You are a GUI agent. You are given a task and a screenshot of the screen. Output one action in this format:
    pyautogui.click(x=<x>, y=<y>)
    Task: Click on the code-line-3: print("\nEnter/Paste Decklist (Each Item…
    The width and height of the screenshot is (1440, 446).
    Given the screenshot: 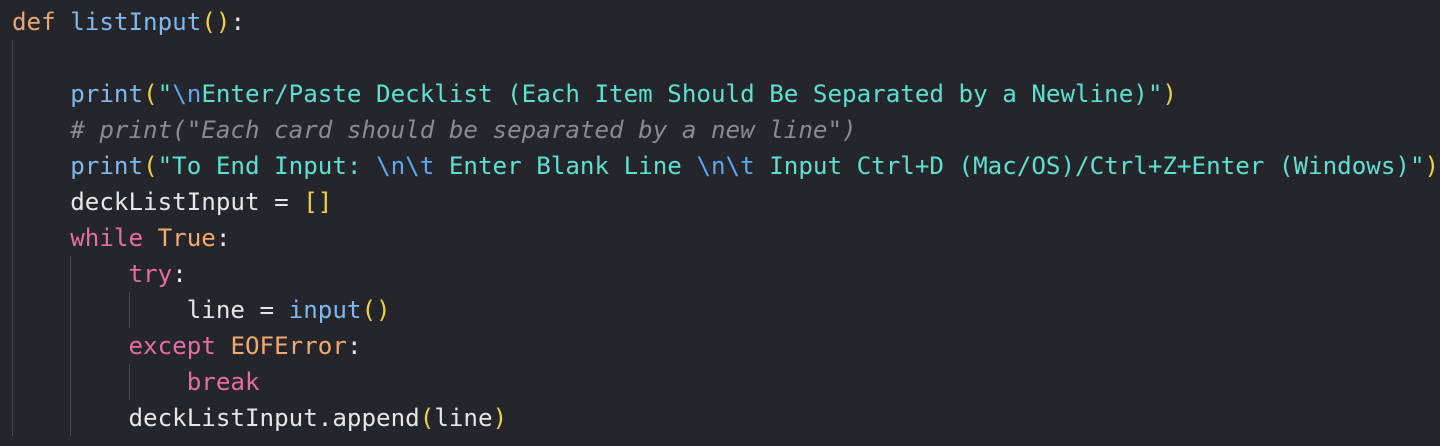 What is the action you would take?
    pyautogui.click(x=594, y=94)
    